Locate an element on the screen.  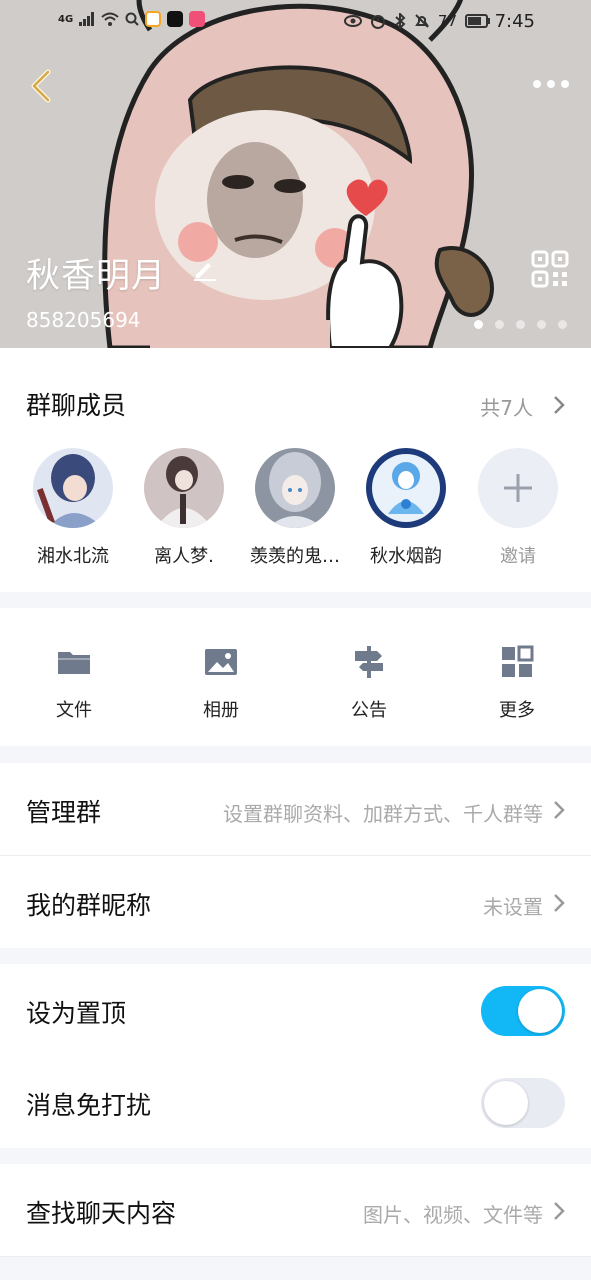
member-item: 湘水北流 is located at coordinates (73, 508).